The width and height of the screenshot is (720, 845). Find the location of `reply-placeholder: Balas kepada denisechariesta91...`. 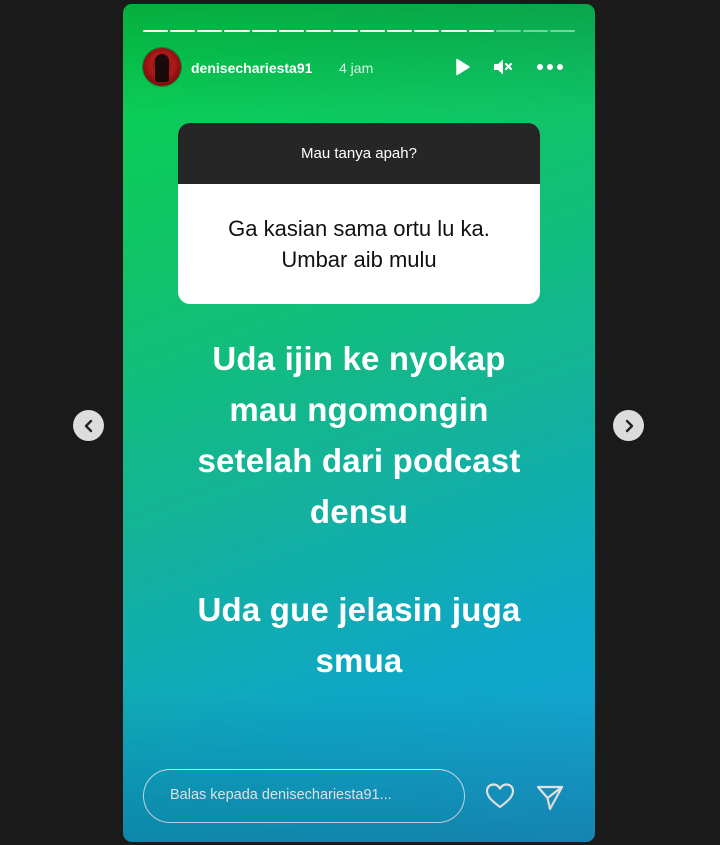

reply-placeholder: Balas kepada denisechariesta91... is located at coordinates (281, 795).